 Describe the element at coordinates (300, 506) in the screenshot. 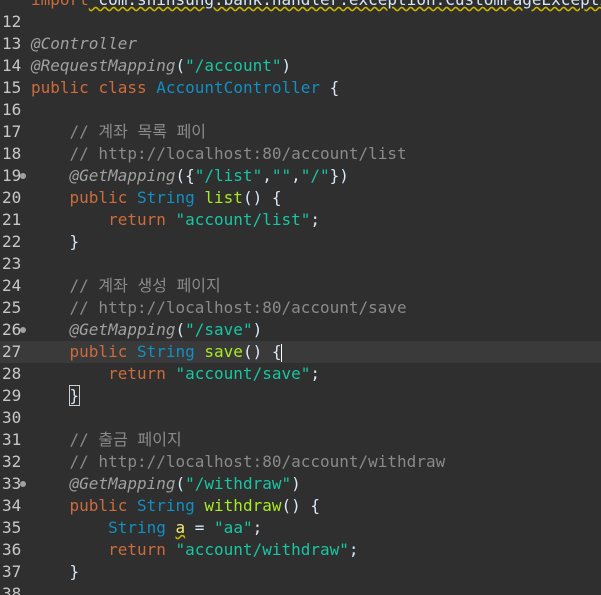

I see `code-line: 34 public String withdraw() {` at that location.